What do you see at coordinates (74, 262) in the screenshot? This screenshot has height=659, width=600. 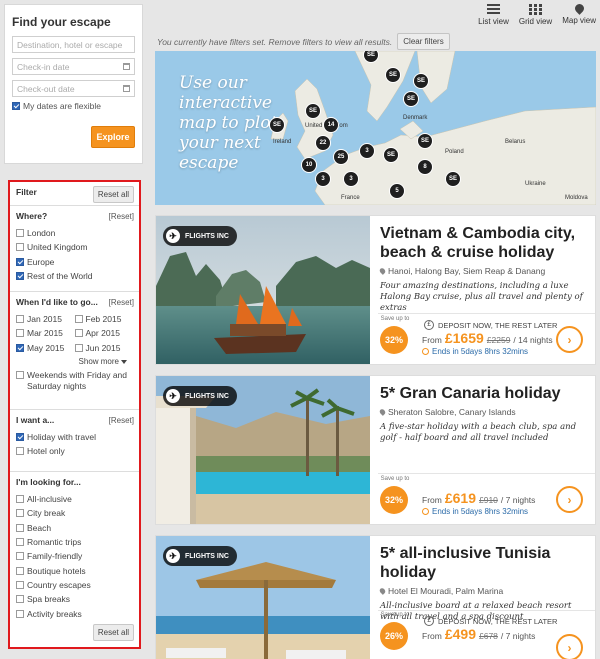 I see `where-option: Europe` at bounding box center [74, 262].